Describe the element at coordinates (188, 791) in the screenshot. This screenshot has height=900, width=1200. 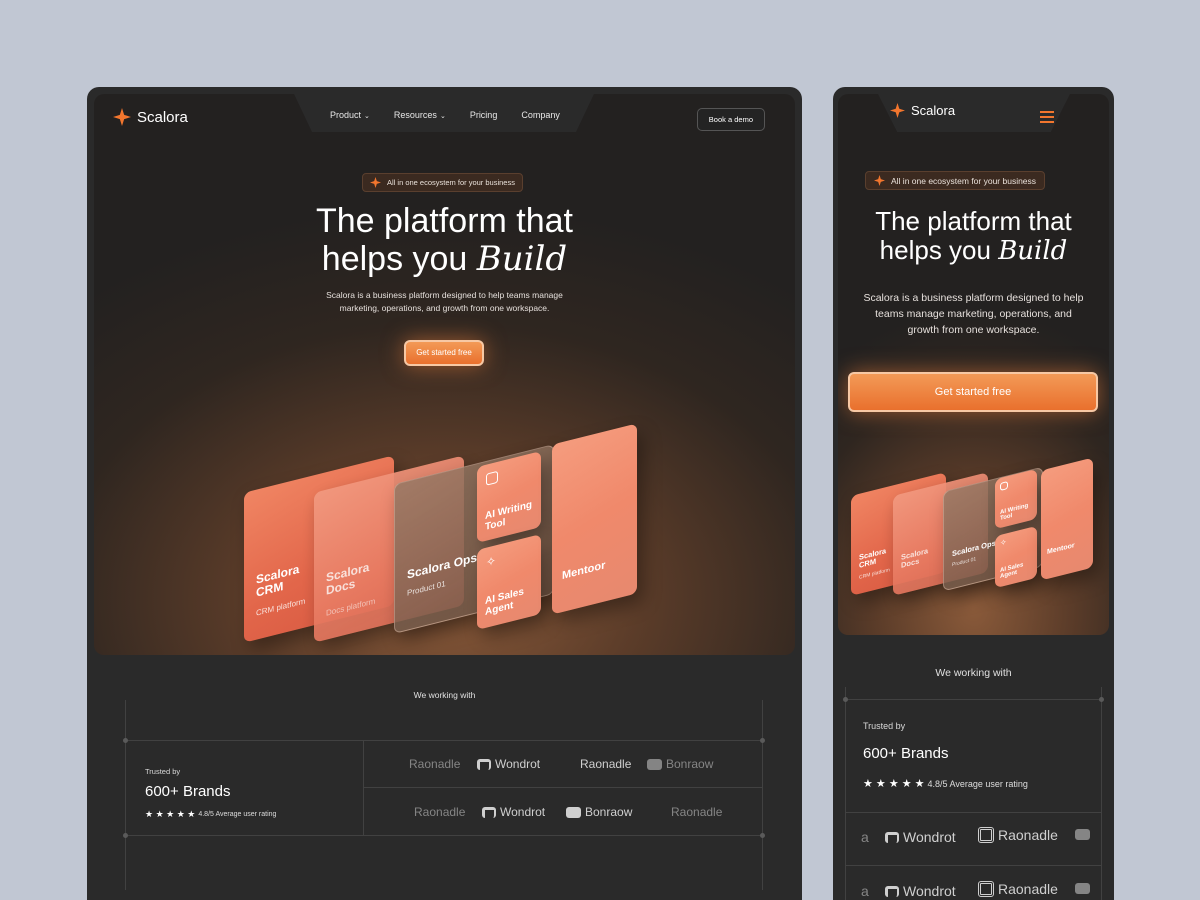
I see `brands-count: 600+ Brands` at that location.